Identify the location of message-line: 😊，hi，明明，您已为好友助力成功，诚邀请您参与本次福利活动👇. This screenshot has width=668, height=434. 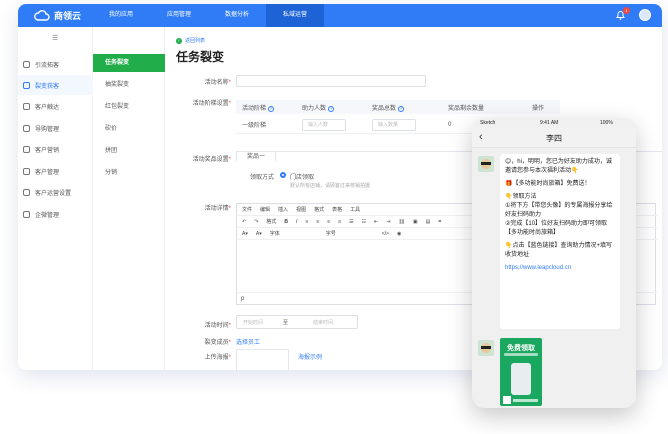
(558, 166).